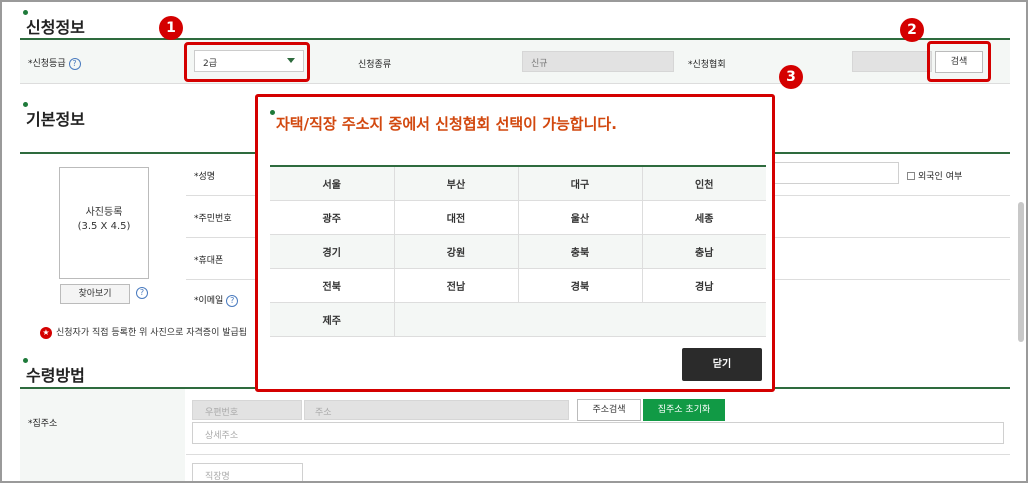 Image resolution: width=1028 pixels, height=483 pixels. I want to click on region-cell: 세종, so click(704, 217).